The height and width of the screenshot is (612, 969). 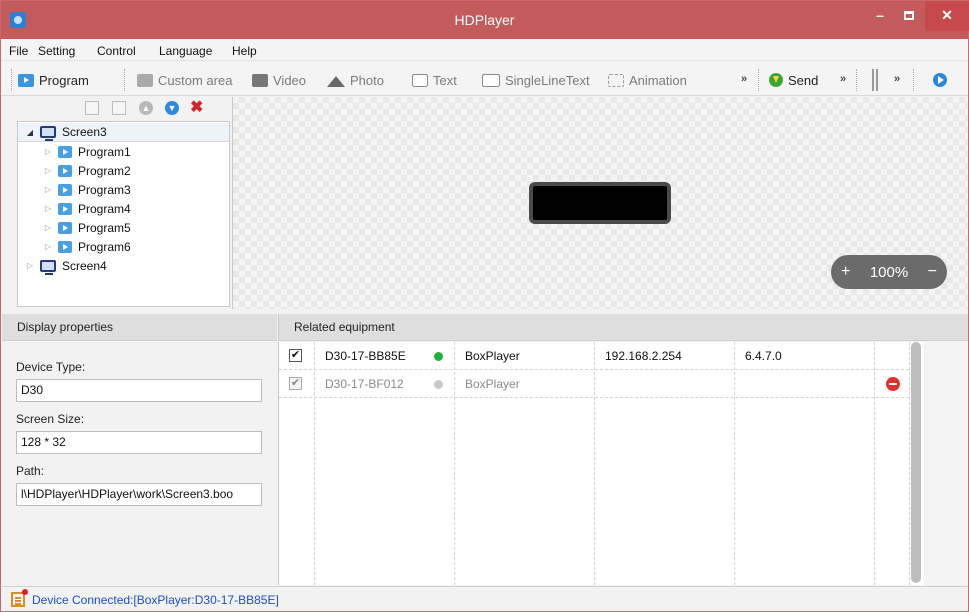 I want to click on toolbar-grip, so click(x=11, y=80).